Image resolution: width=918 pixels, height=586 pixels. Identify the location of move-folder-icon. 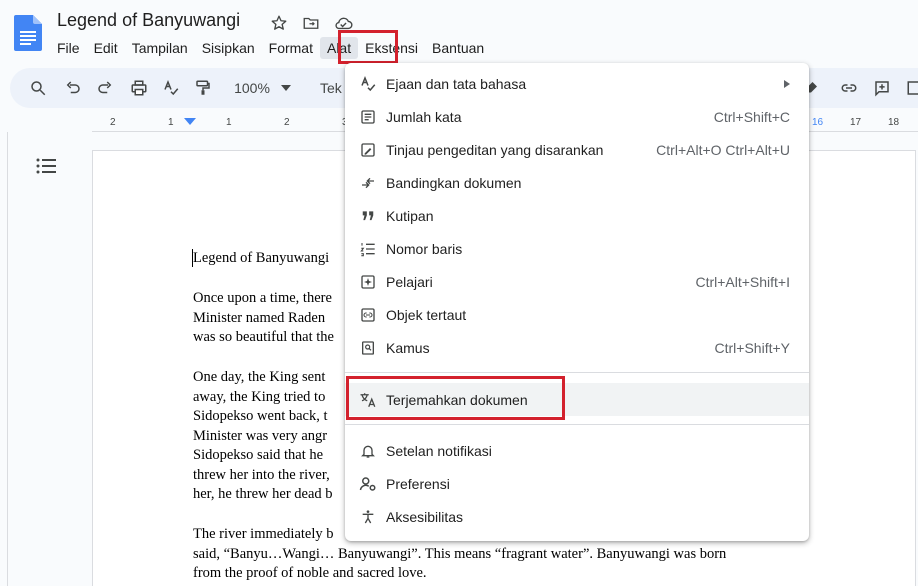
(311, 23).